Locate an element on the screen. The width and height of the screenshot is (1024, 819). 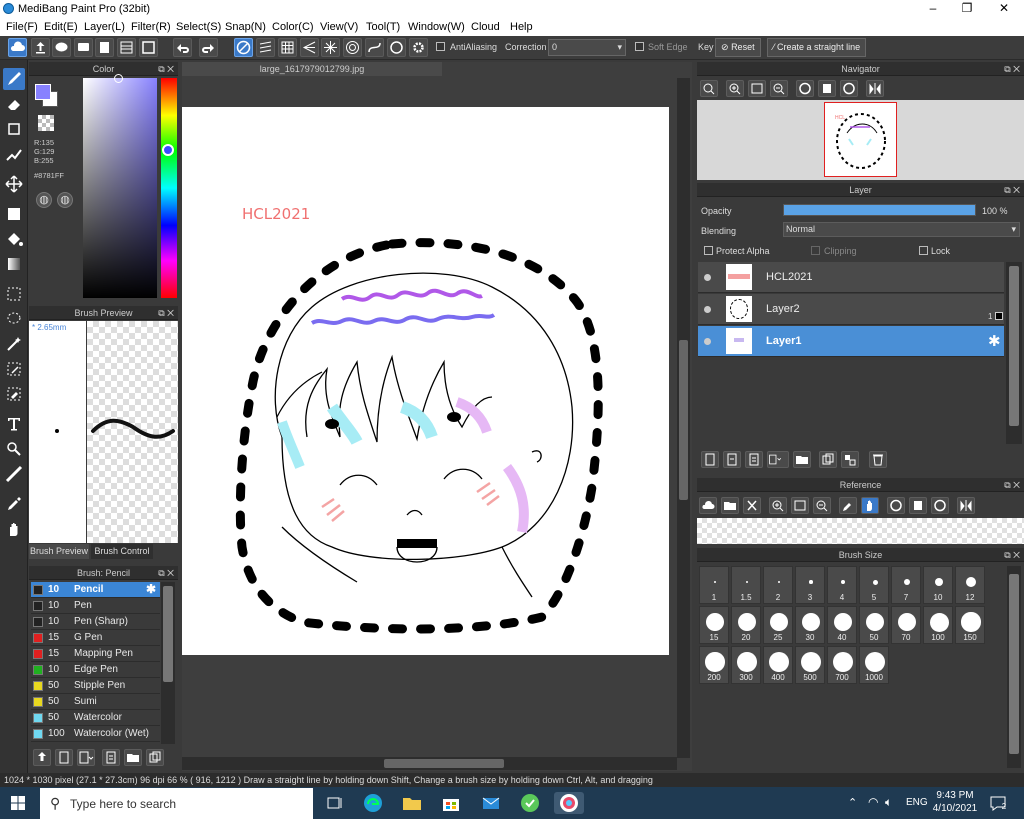
layer-row-layer1: Layer1 ✱ is located at coordinates (851, 341).